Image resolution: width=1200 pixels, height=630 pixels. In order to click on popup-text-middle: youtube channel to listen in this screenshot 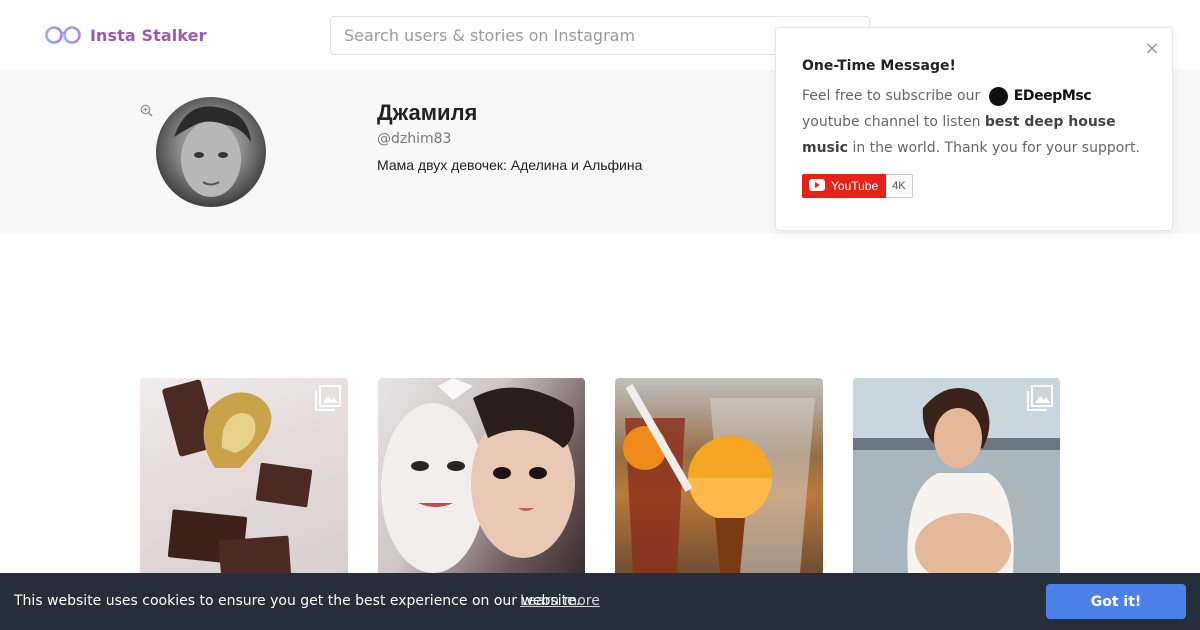, I will do `click(891, 122)`.